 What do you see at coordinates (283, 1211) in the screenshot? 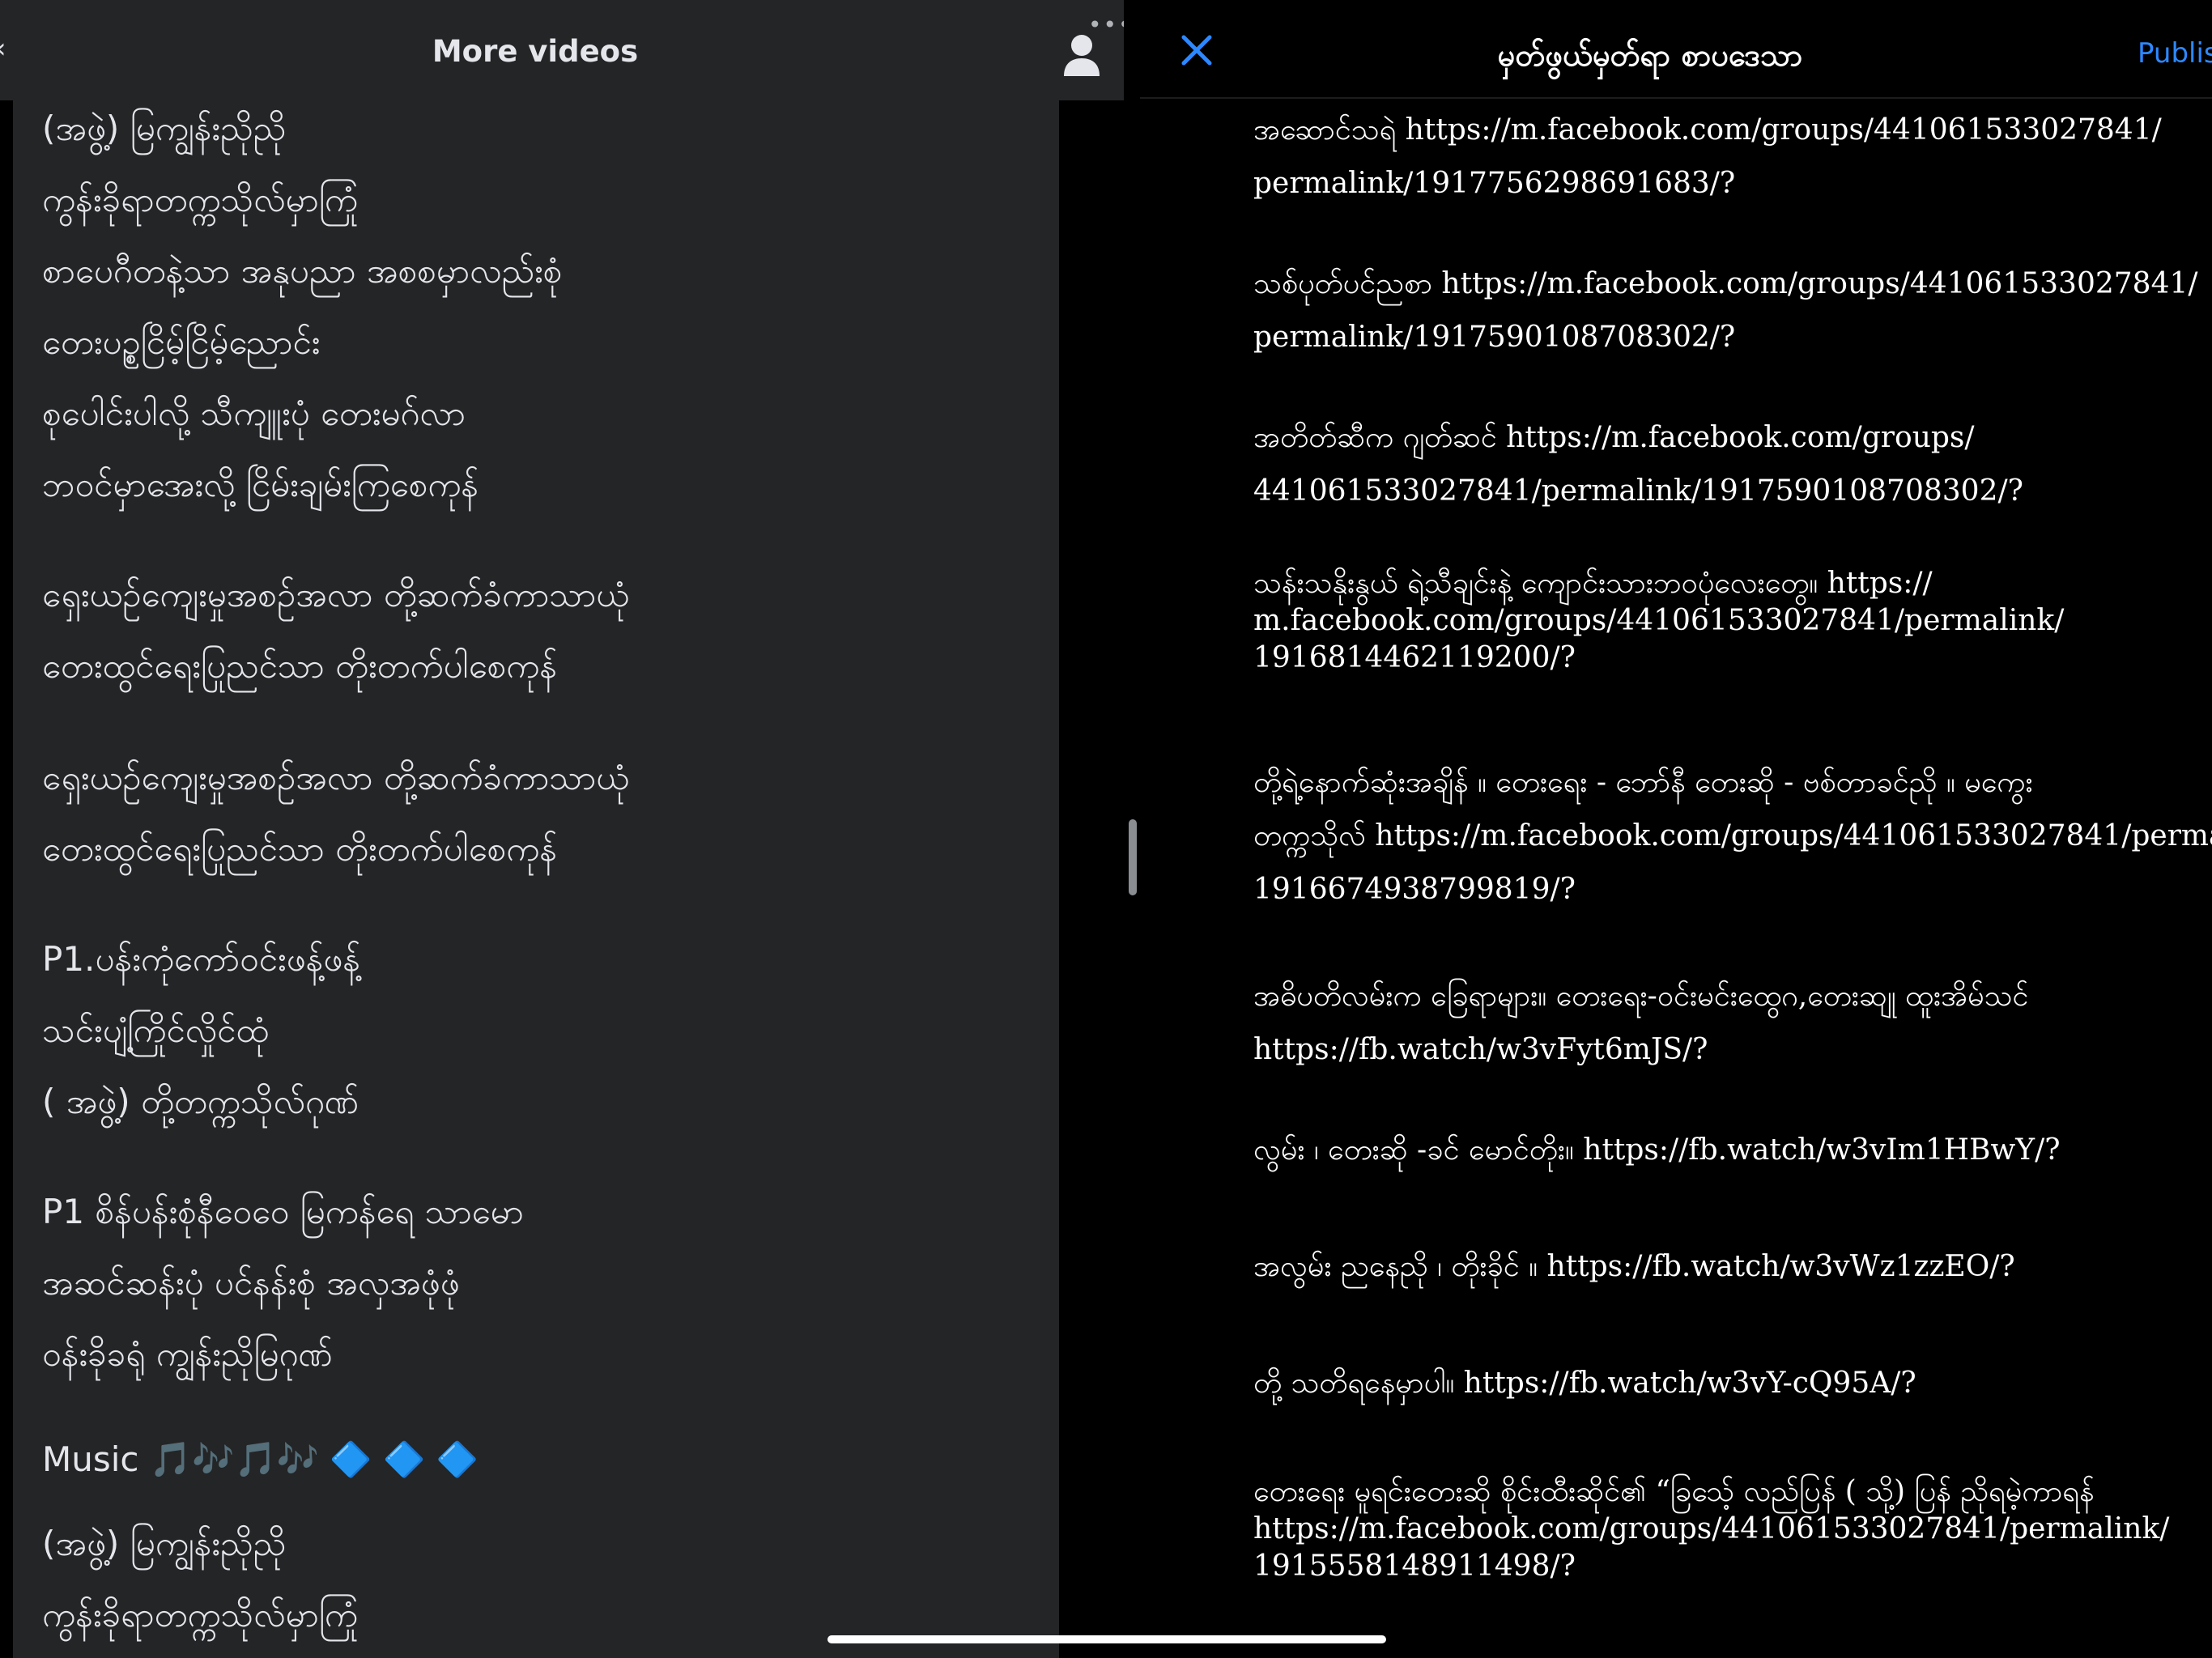
I see `lyric-line: P1 စိန်ပန်းစုံနီဝေဝေ မြကန်ရေ သာမော` at bounding box center [283, 1211].